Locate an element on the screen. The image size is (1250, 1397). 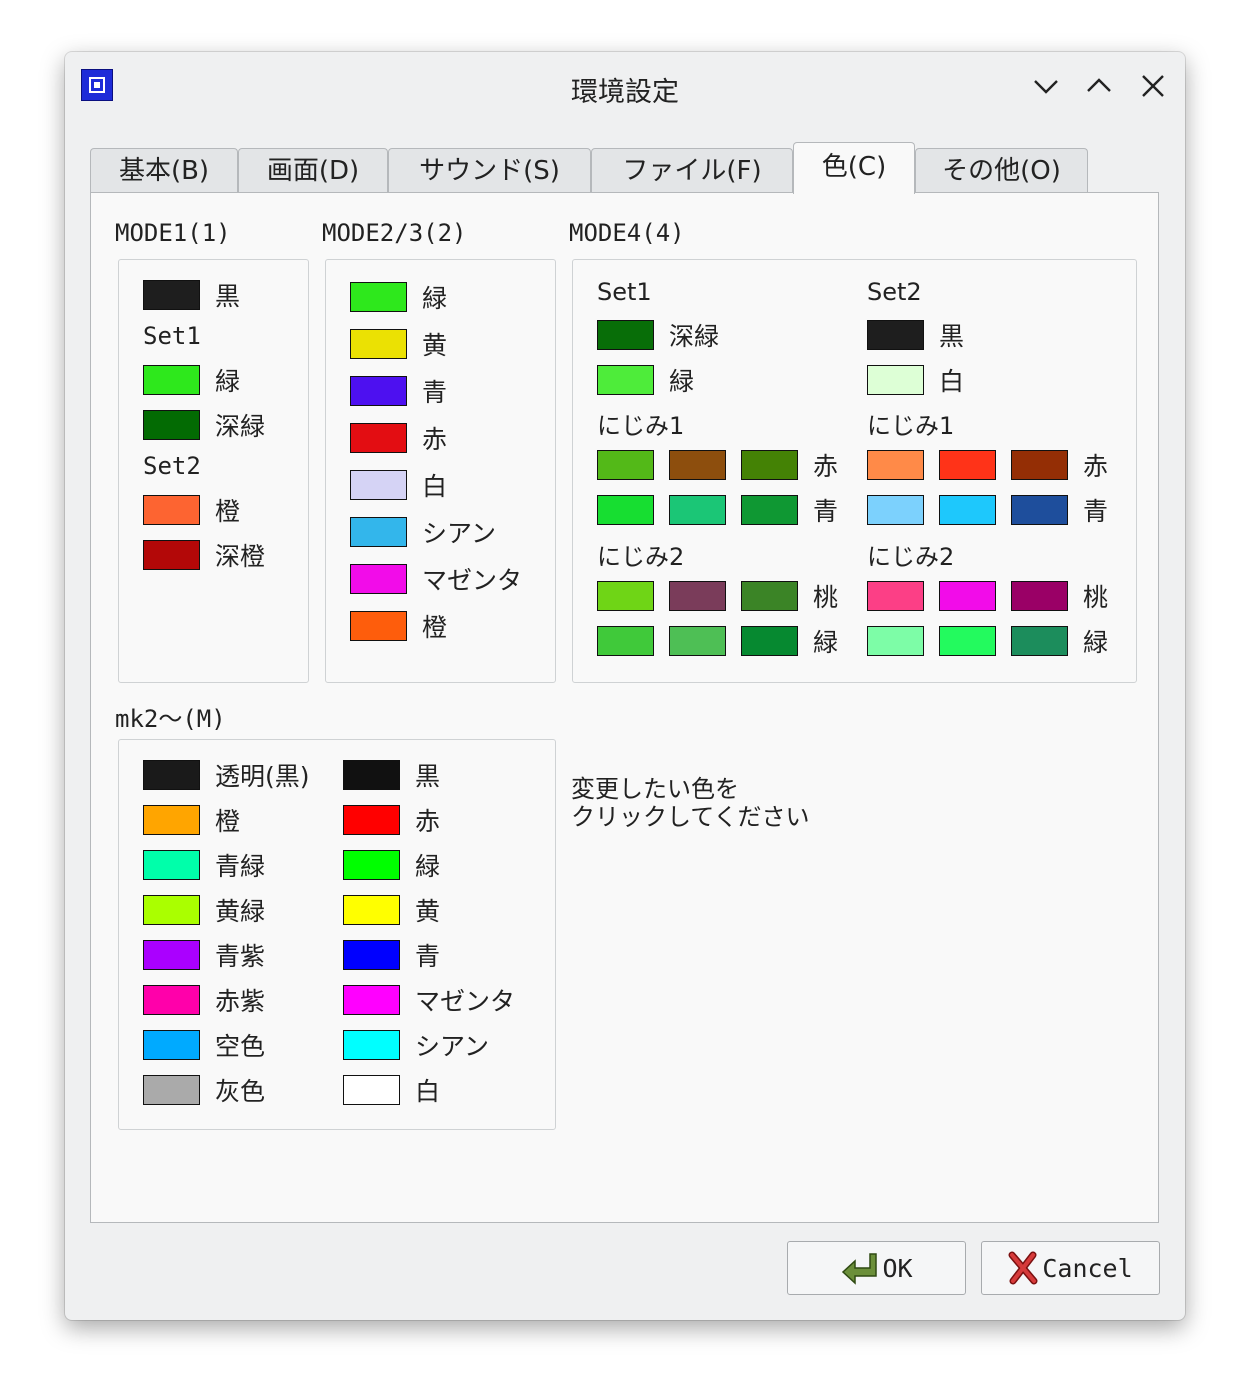
mode4-group: Set1 深緑緑にじみ1 赤青にじみ2 桃緑 Set2 黒白にじみ1 赤青にじみ2 桃緑 is located at coordinates (854, 471).